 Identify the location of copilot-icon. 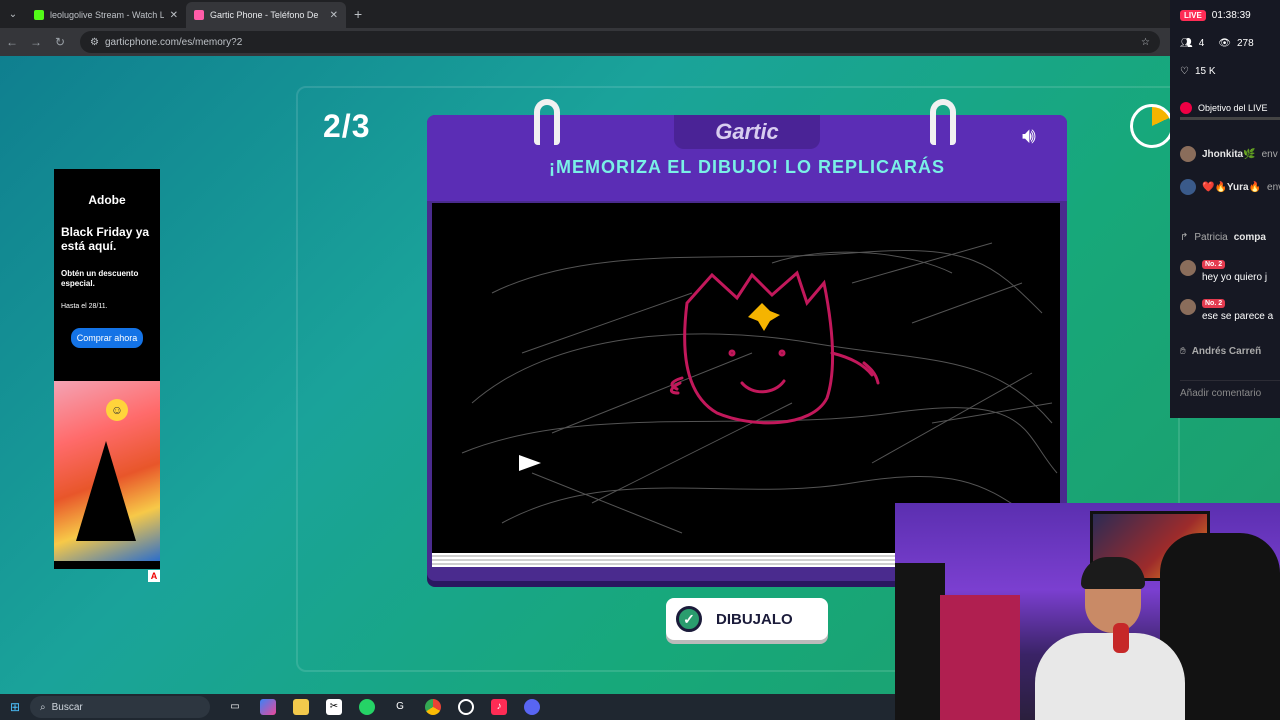
(268, 707).